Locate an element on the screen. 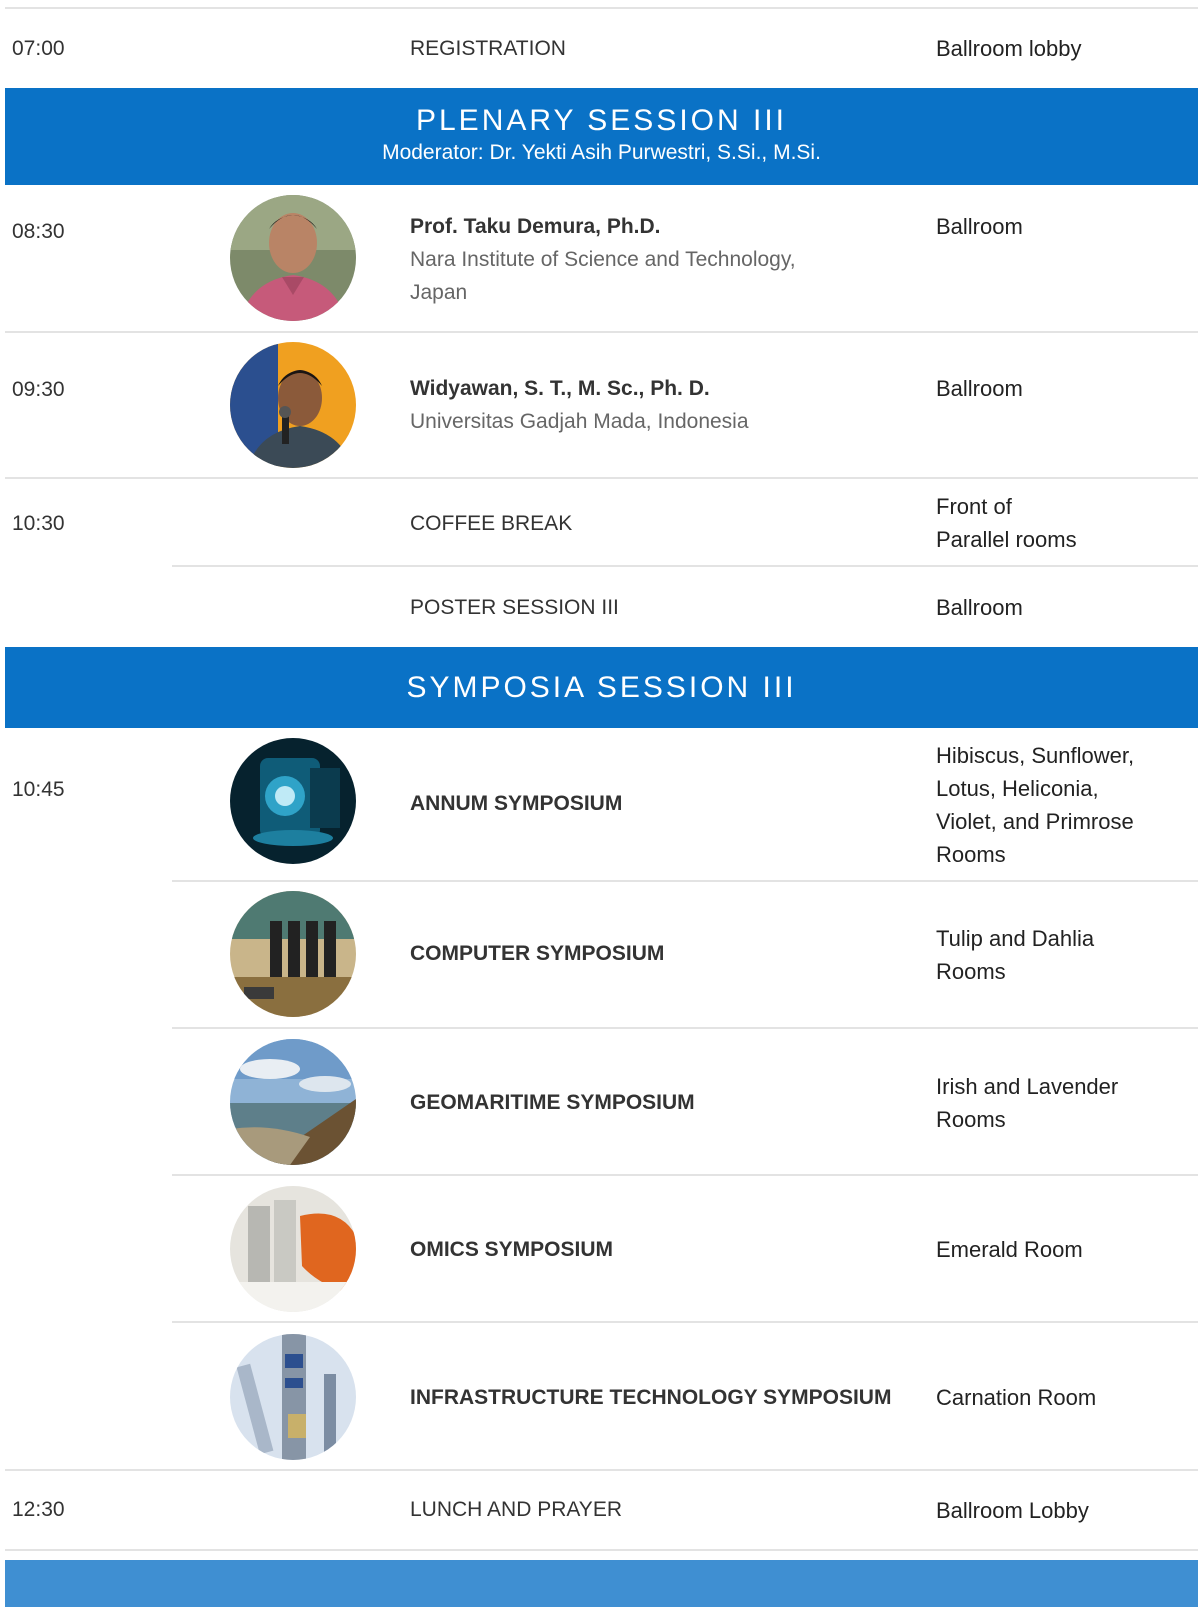 The width and height of the screenshot is (1198, 1607). symposium-name: COMPUTER SYMPOSIUM is located at coordinates (537, 953).